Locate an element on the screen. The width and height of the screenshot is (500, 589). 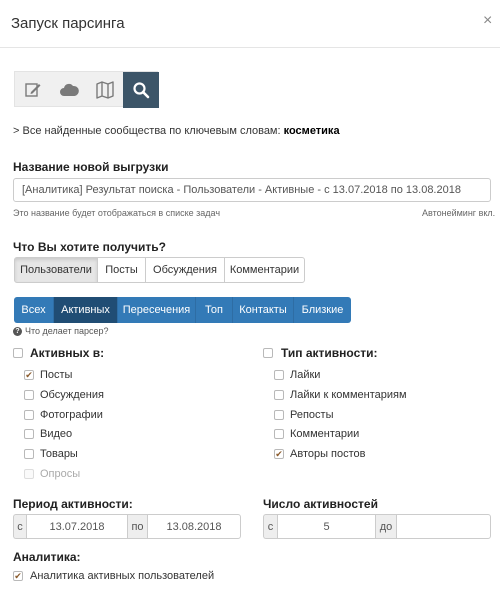
count-label: Число активностей is located at coordinates (320, 504).